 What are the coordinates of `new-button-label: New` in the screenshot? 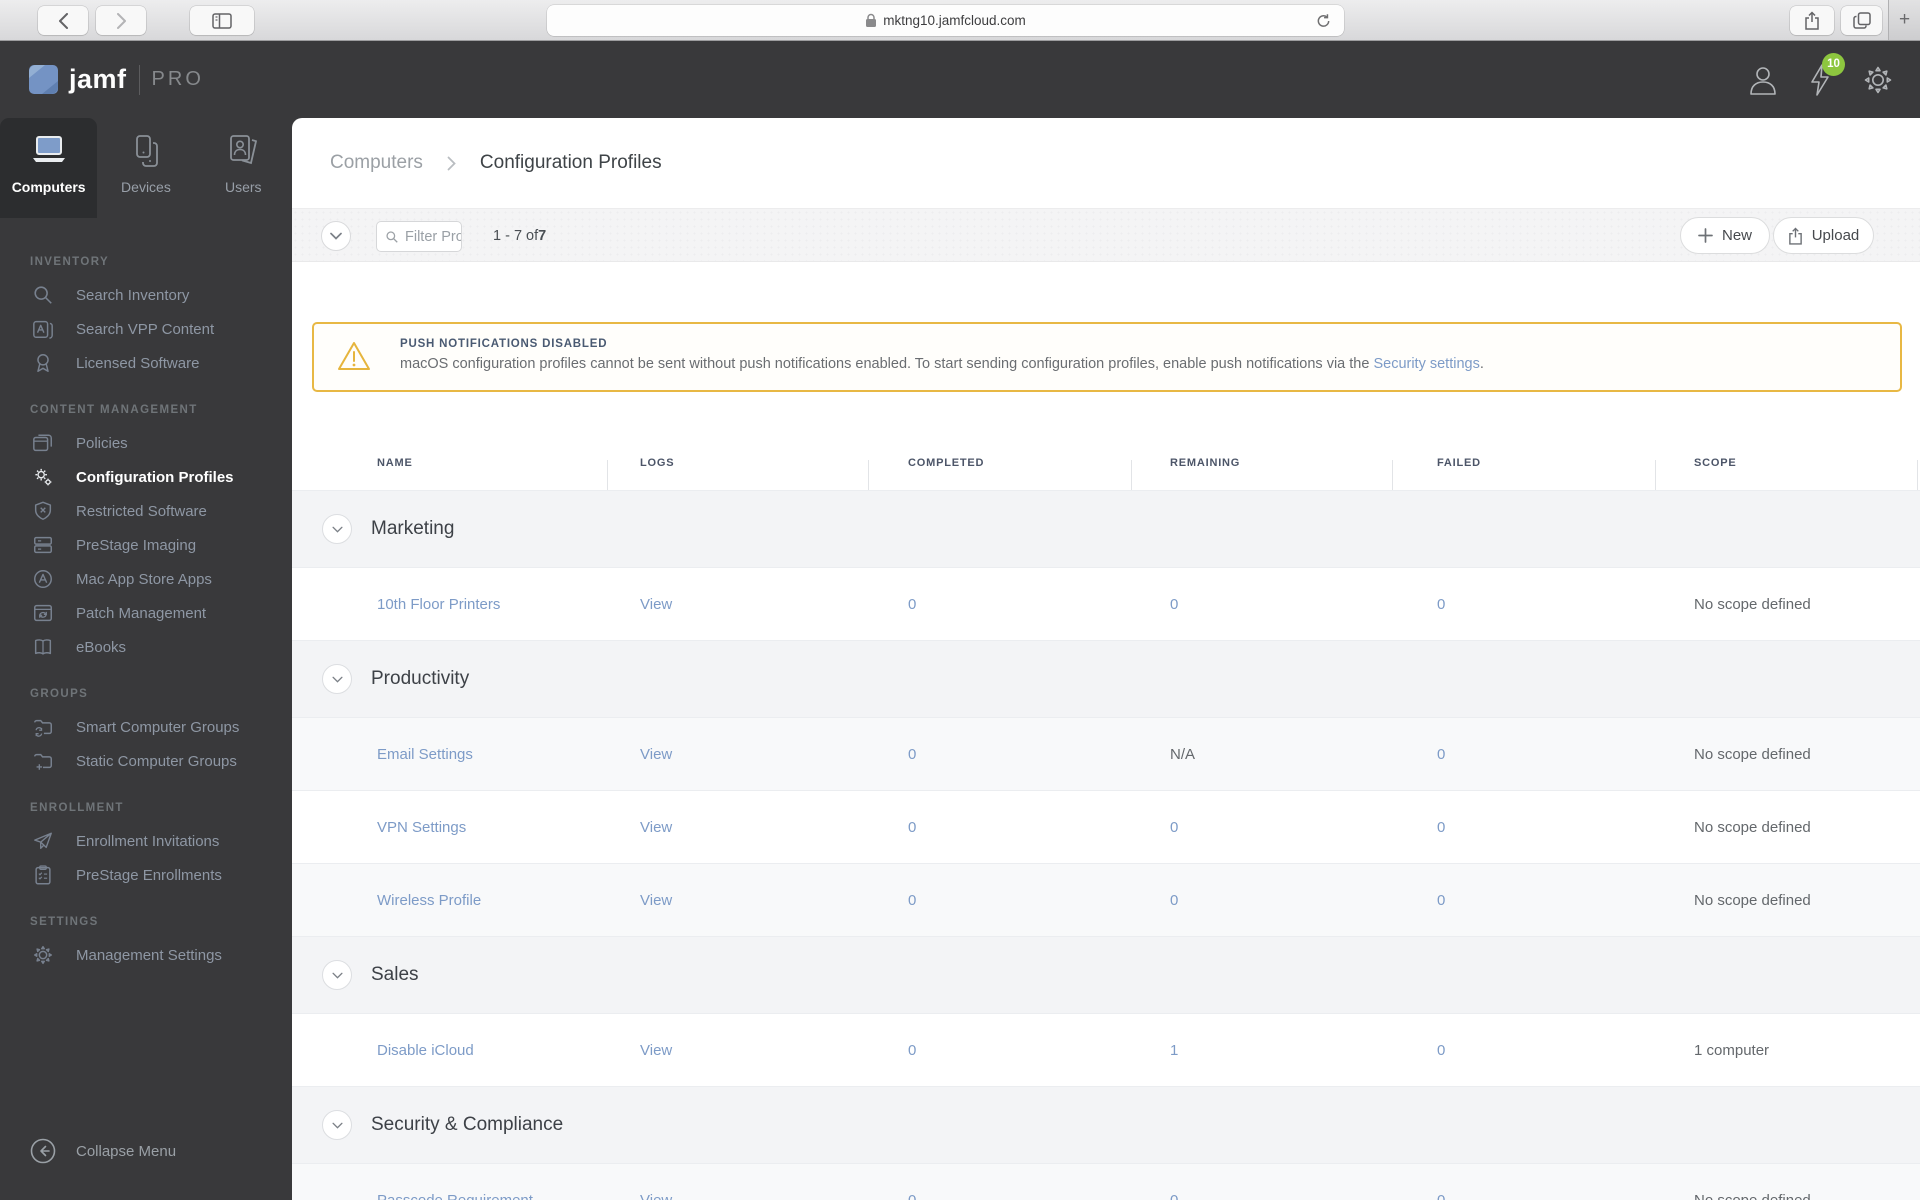 It's located at (1736, 235).